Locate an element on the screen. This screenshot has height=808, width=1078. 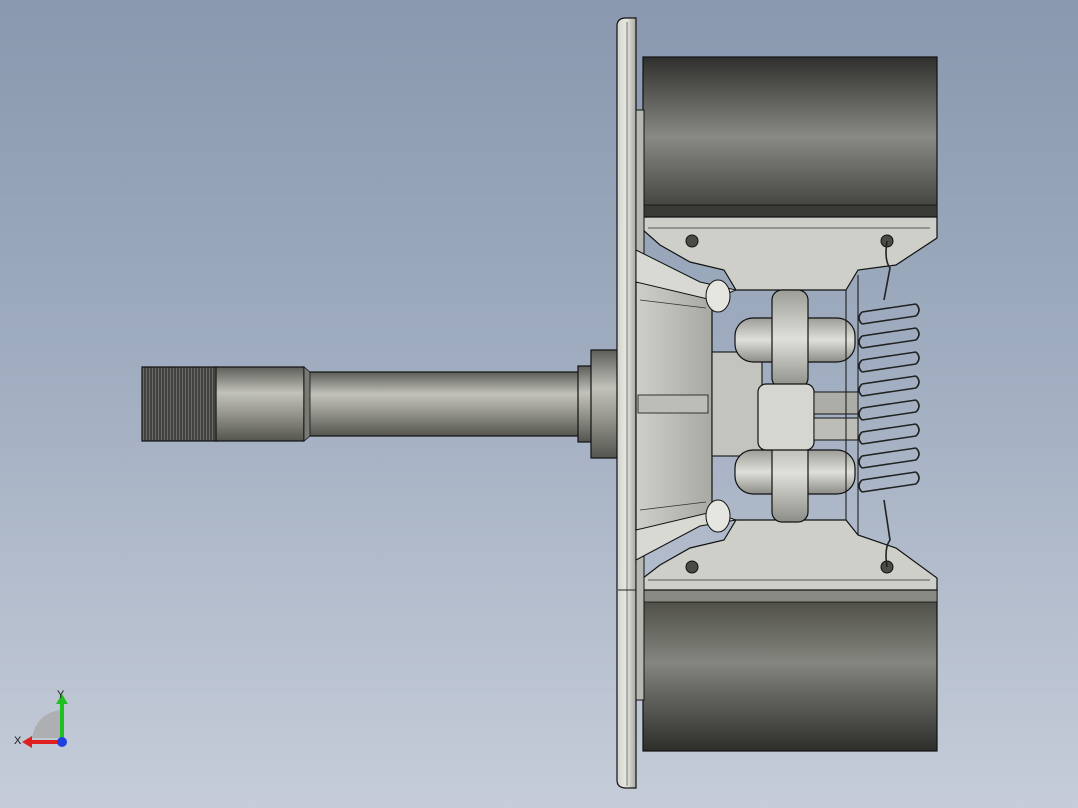
return-spring is located at coordinates (889, 404).